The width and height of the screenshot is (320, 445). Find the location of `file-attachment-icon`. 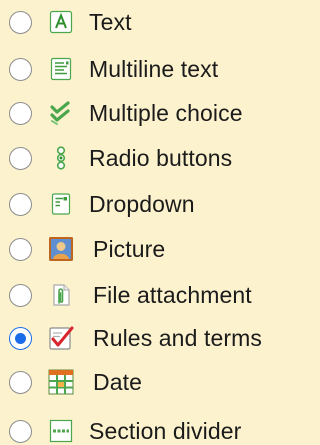

file-attachment-icon is located at coordinates (61, 295).